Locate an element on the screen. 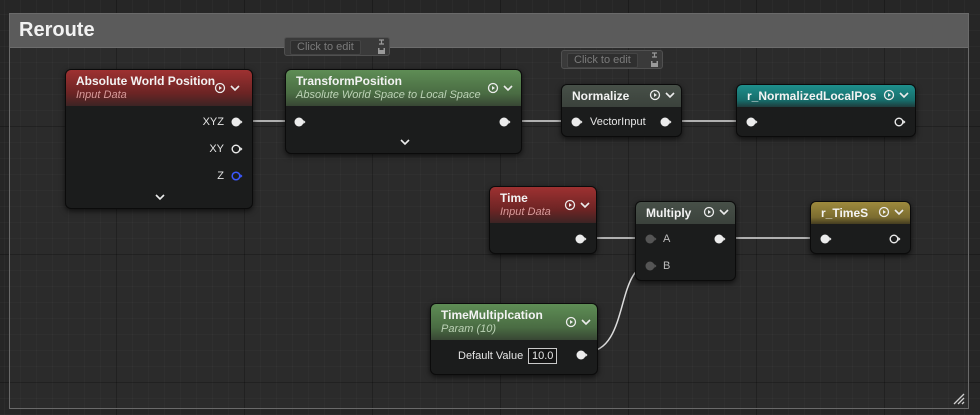 This screenshot has height=415, width=980. output-pin-label-xy: XY is located at coordinates (216, 149).